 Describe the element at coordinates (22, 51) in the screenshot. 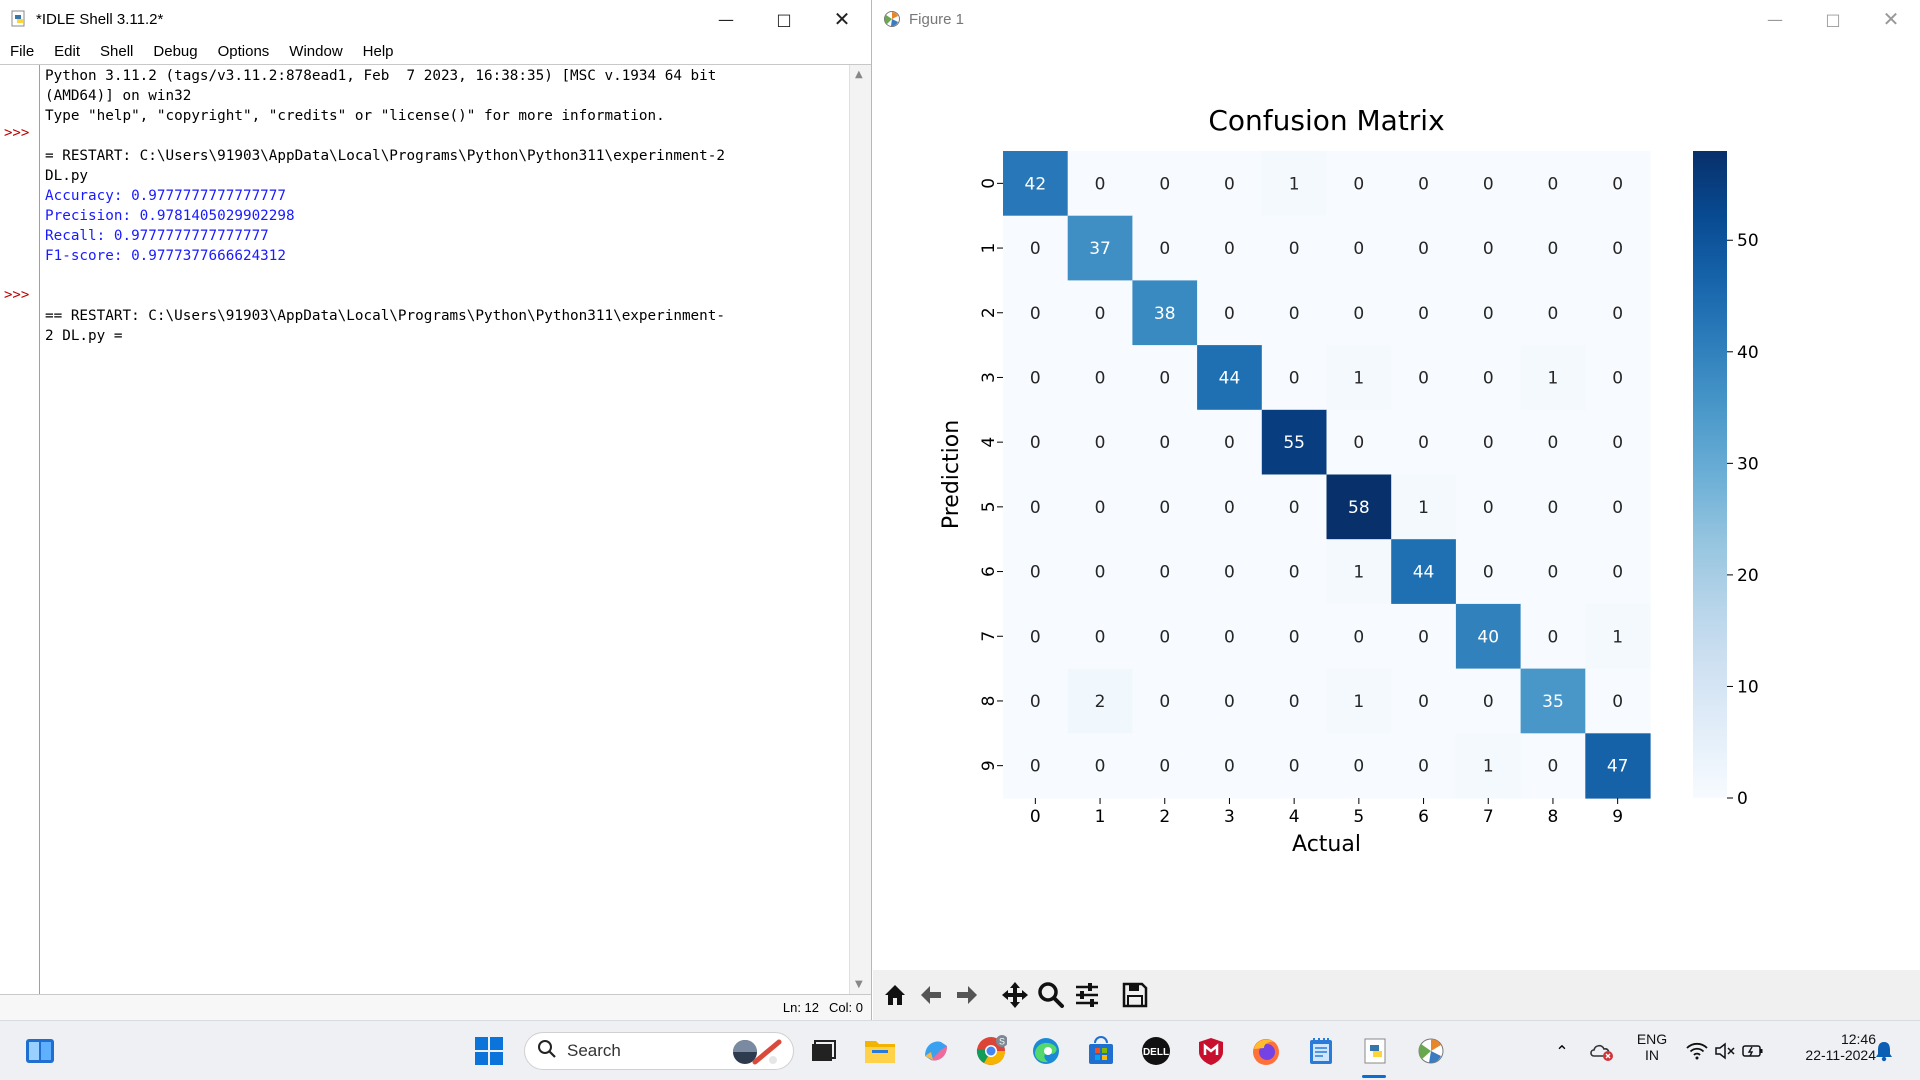

I see `menu-file: File` at that location.